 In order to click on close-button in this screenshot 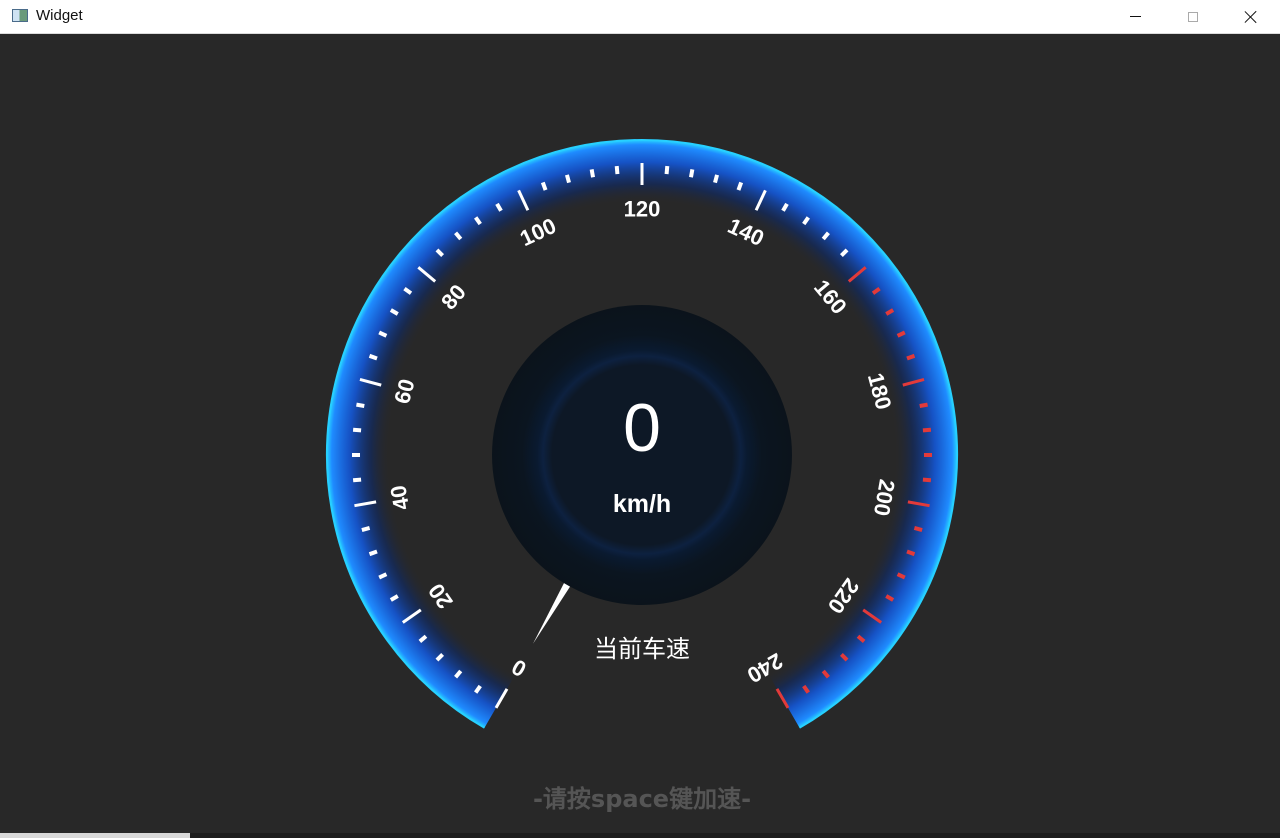, I will do `click(1251, 16)`.